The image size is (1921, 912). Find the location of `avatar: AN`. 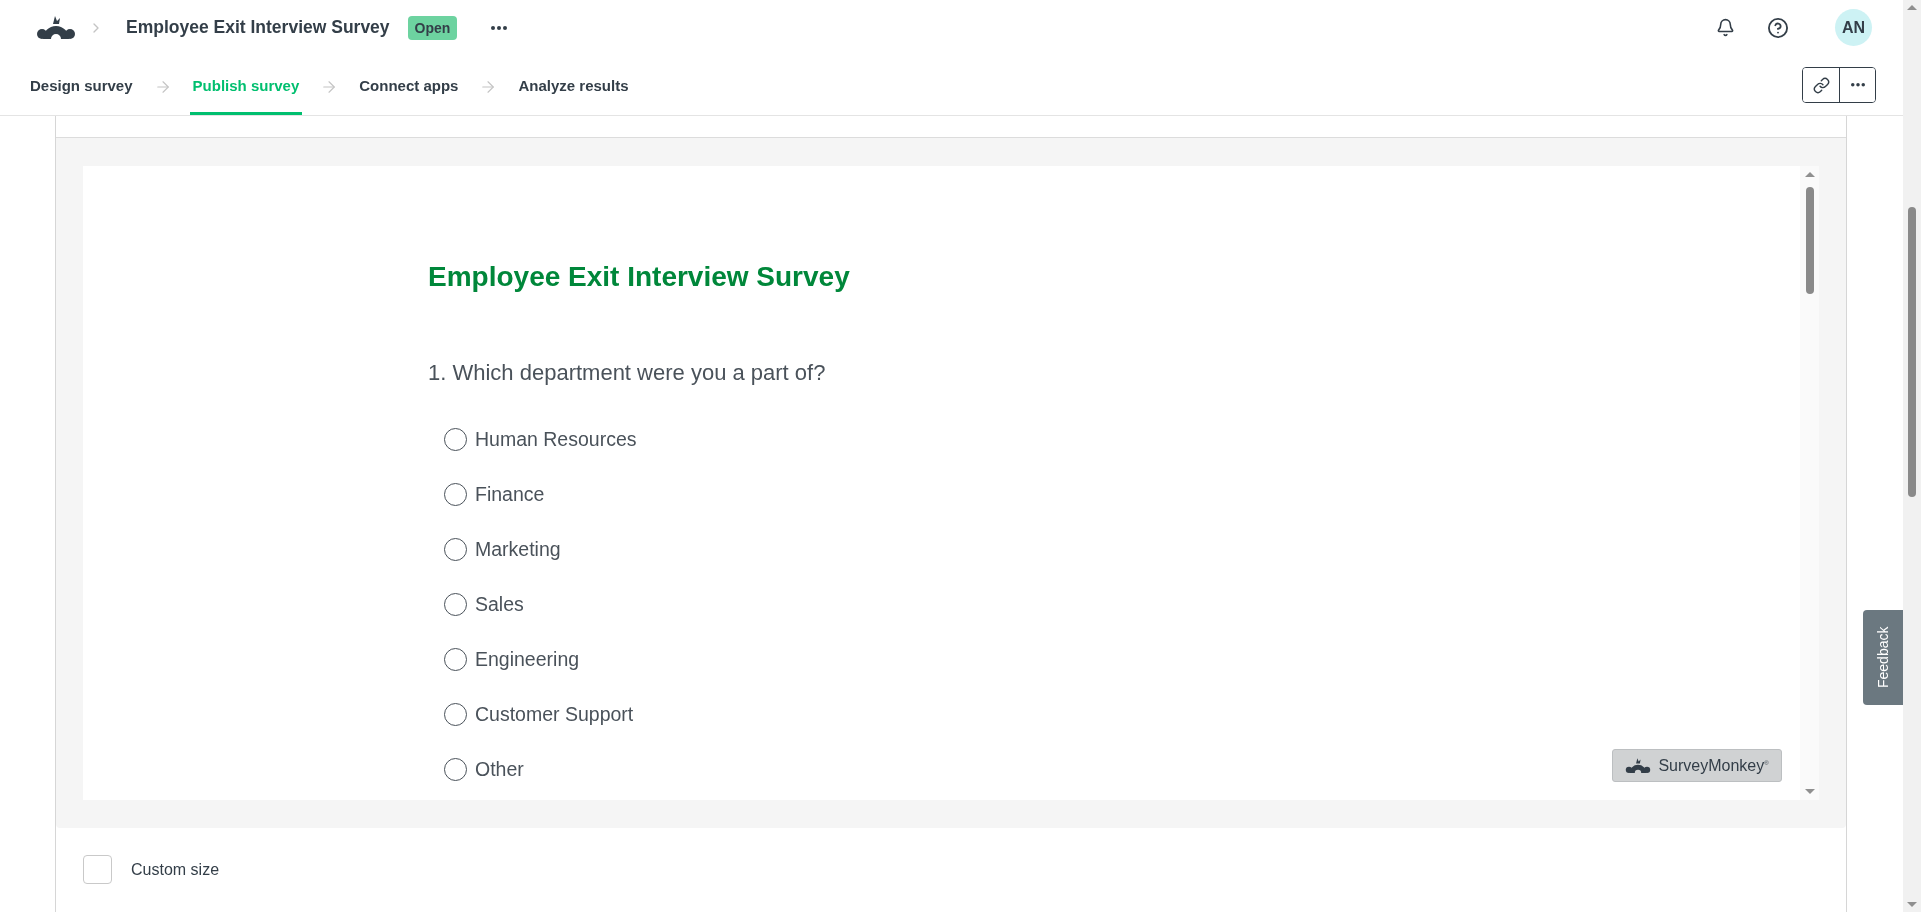

avatar: AN is located at coordinates (1853, 27).